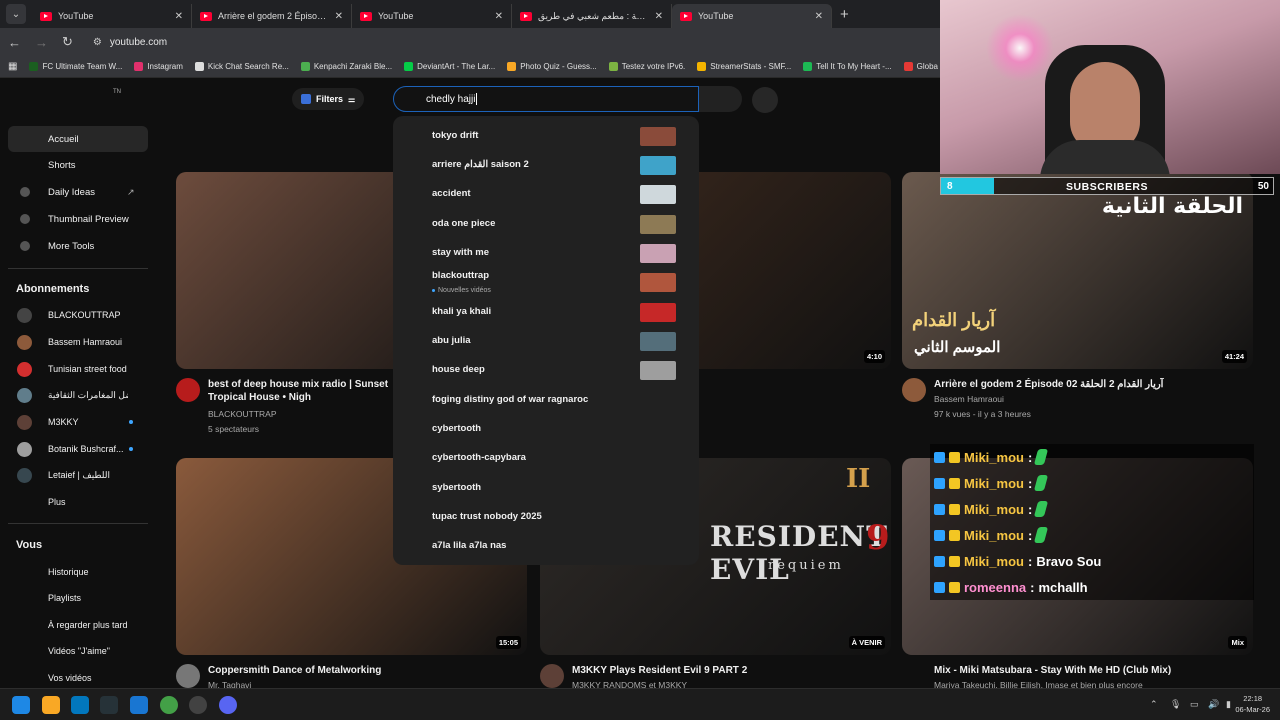 This screenshot has height=720, width=1280. I want to click on chat-badge-icon, so click(939, 457).